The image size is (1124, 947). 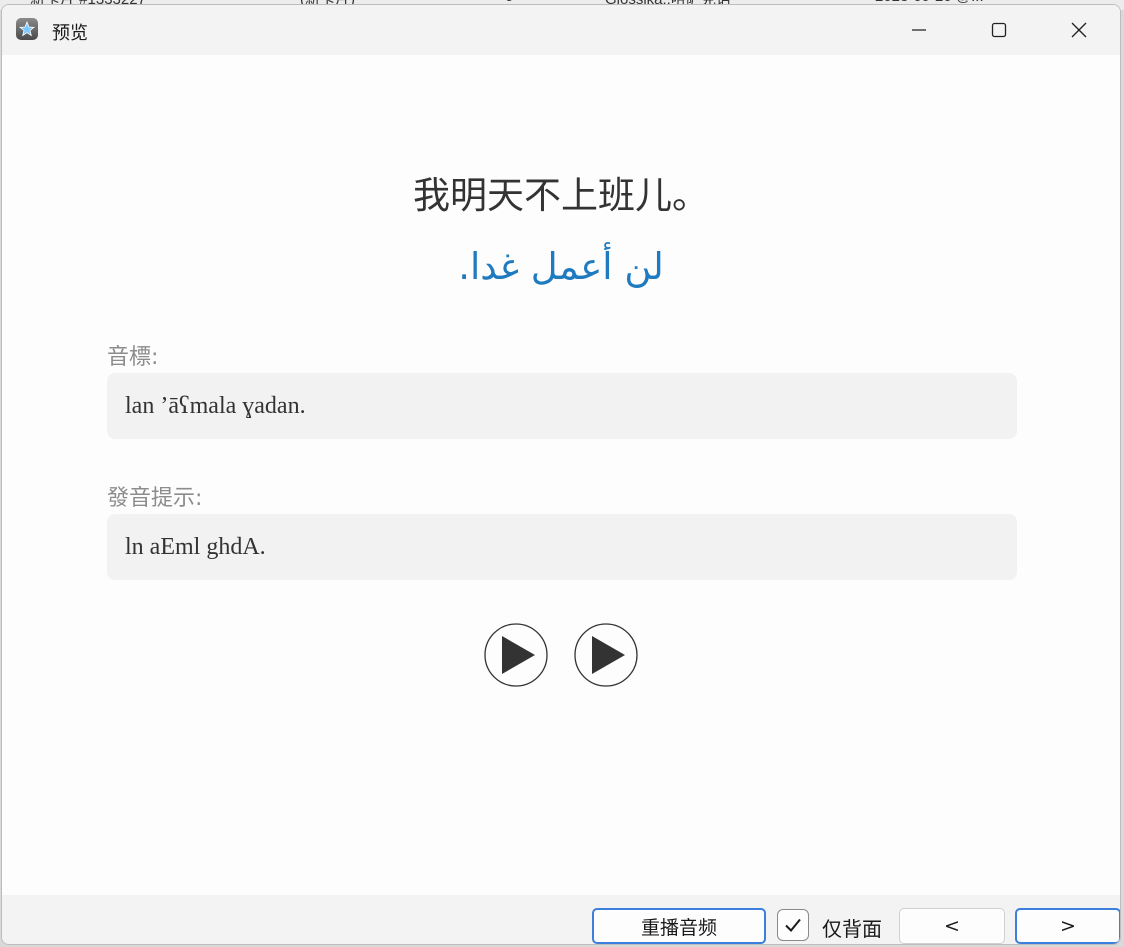 I want to click on close-icon, so click(x=1079, y=30).